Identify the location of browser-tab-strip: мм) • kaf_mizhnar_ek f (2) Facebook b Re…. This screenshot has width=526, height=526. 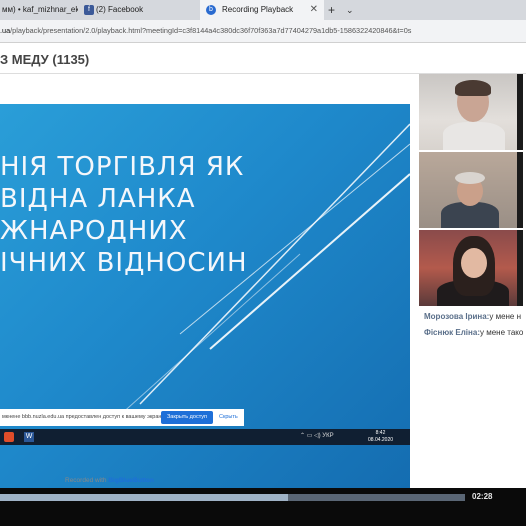
(263, 10).